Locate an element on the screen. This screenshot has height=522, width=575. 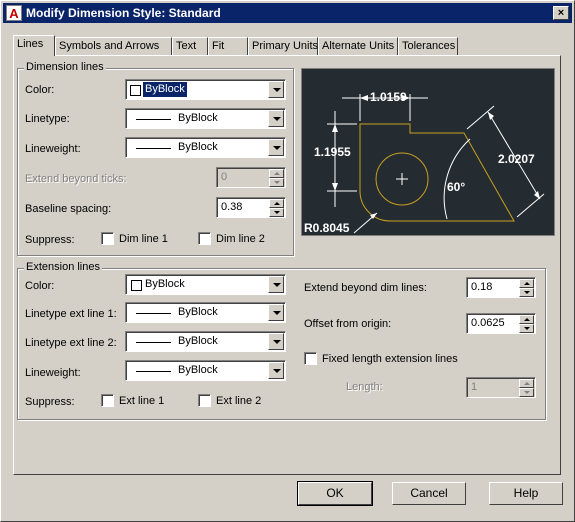
extend-beyond-dim-label: Extend beyond dim lines: is located at coordinates (365, 288).